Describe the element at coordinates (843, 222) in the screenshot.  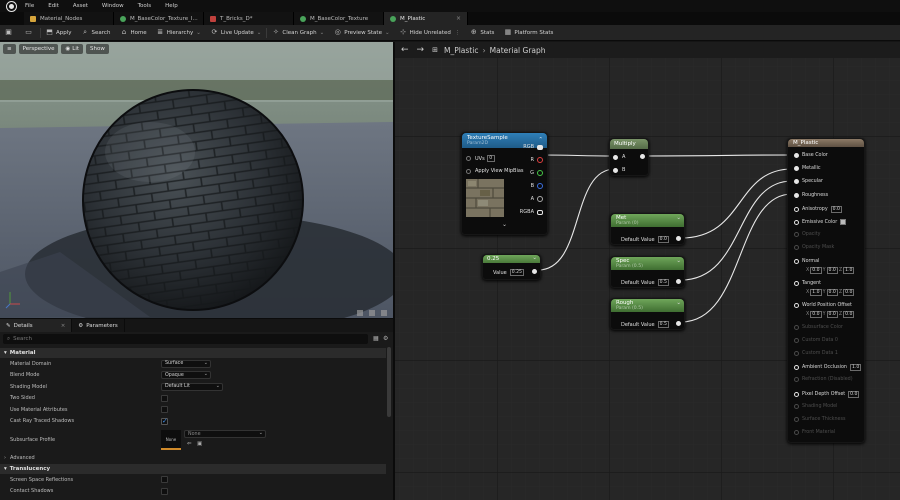
I see `color-swatch` at that location.